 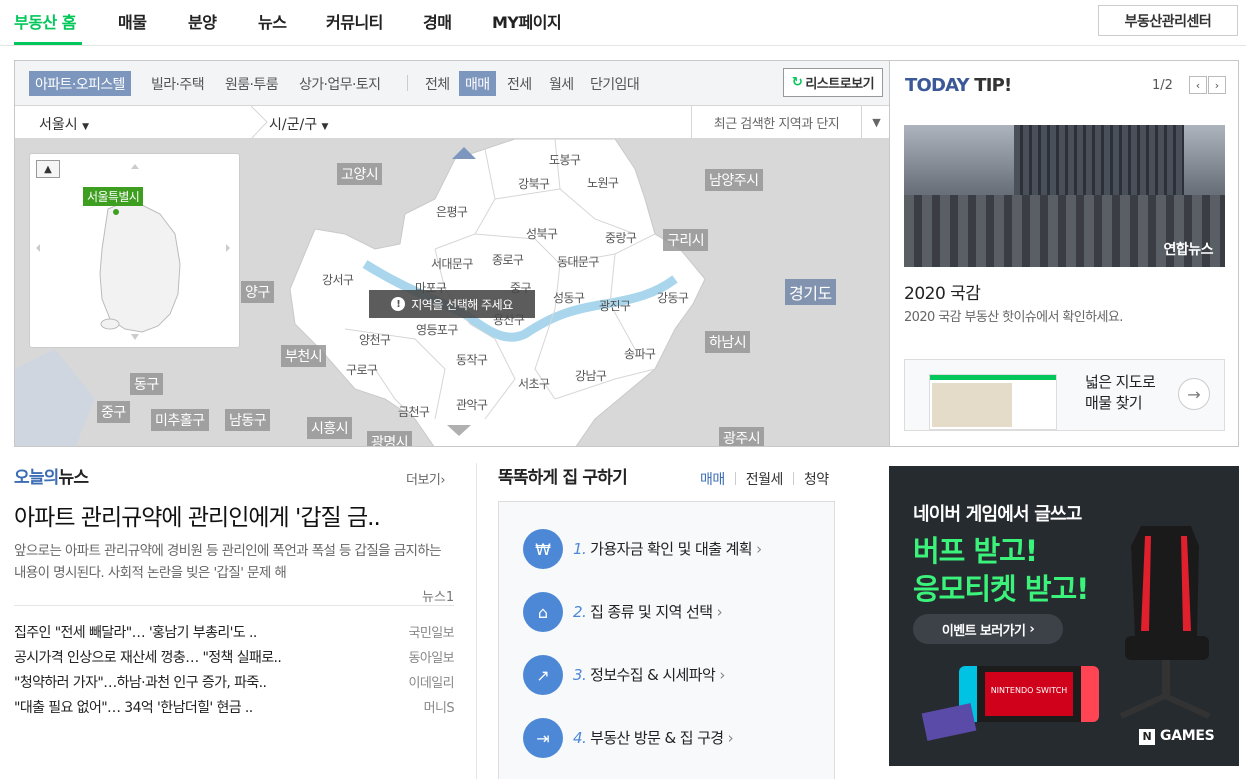 What do you see at coordinates (816, 480) in the screenshot?
I see `guide-tab-subscription: 청약` at bounding box center [816, 480].